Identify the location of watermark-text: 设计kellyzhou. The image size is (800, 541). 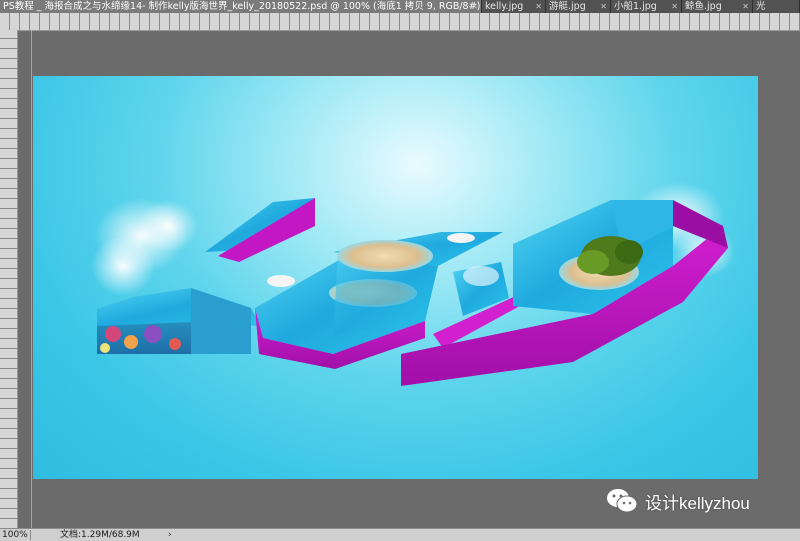
(697, 503).